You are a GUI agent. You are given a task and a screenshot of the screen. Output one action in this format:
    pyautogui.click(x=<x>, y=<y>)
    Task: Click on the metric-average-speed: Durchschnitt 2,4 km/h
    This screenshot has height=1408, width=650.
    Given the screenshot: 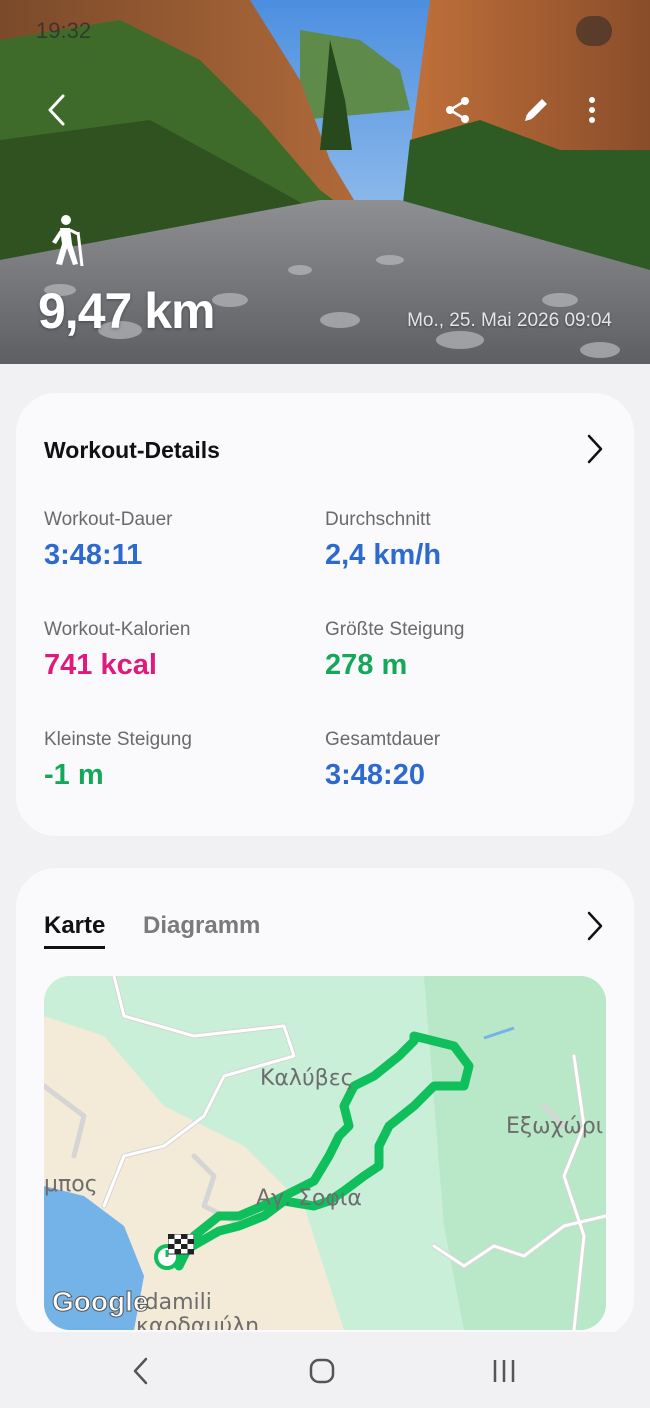 What is the action you would take?
    pyautogui.click(x=455, y=540)
    